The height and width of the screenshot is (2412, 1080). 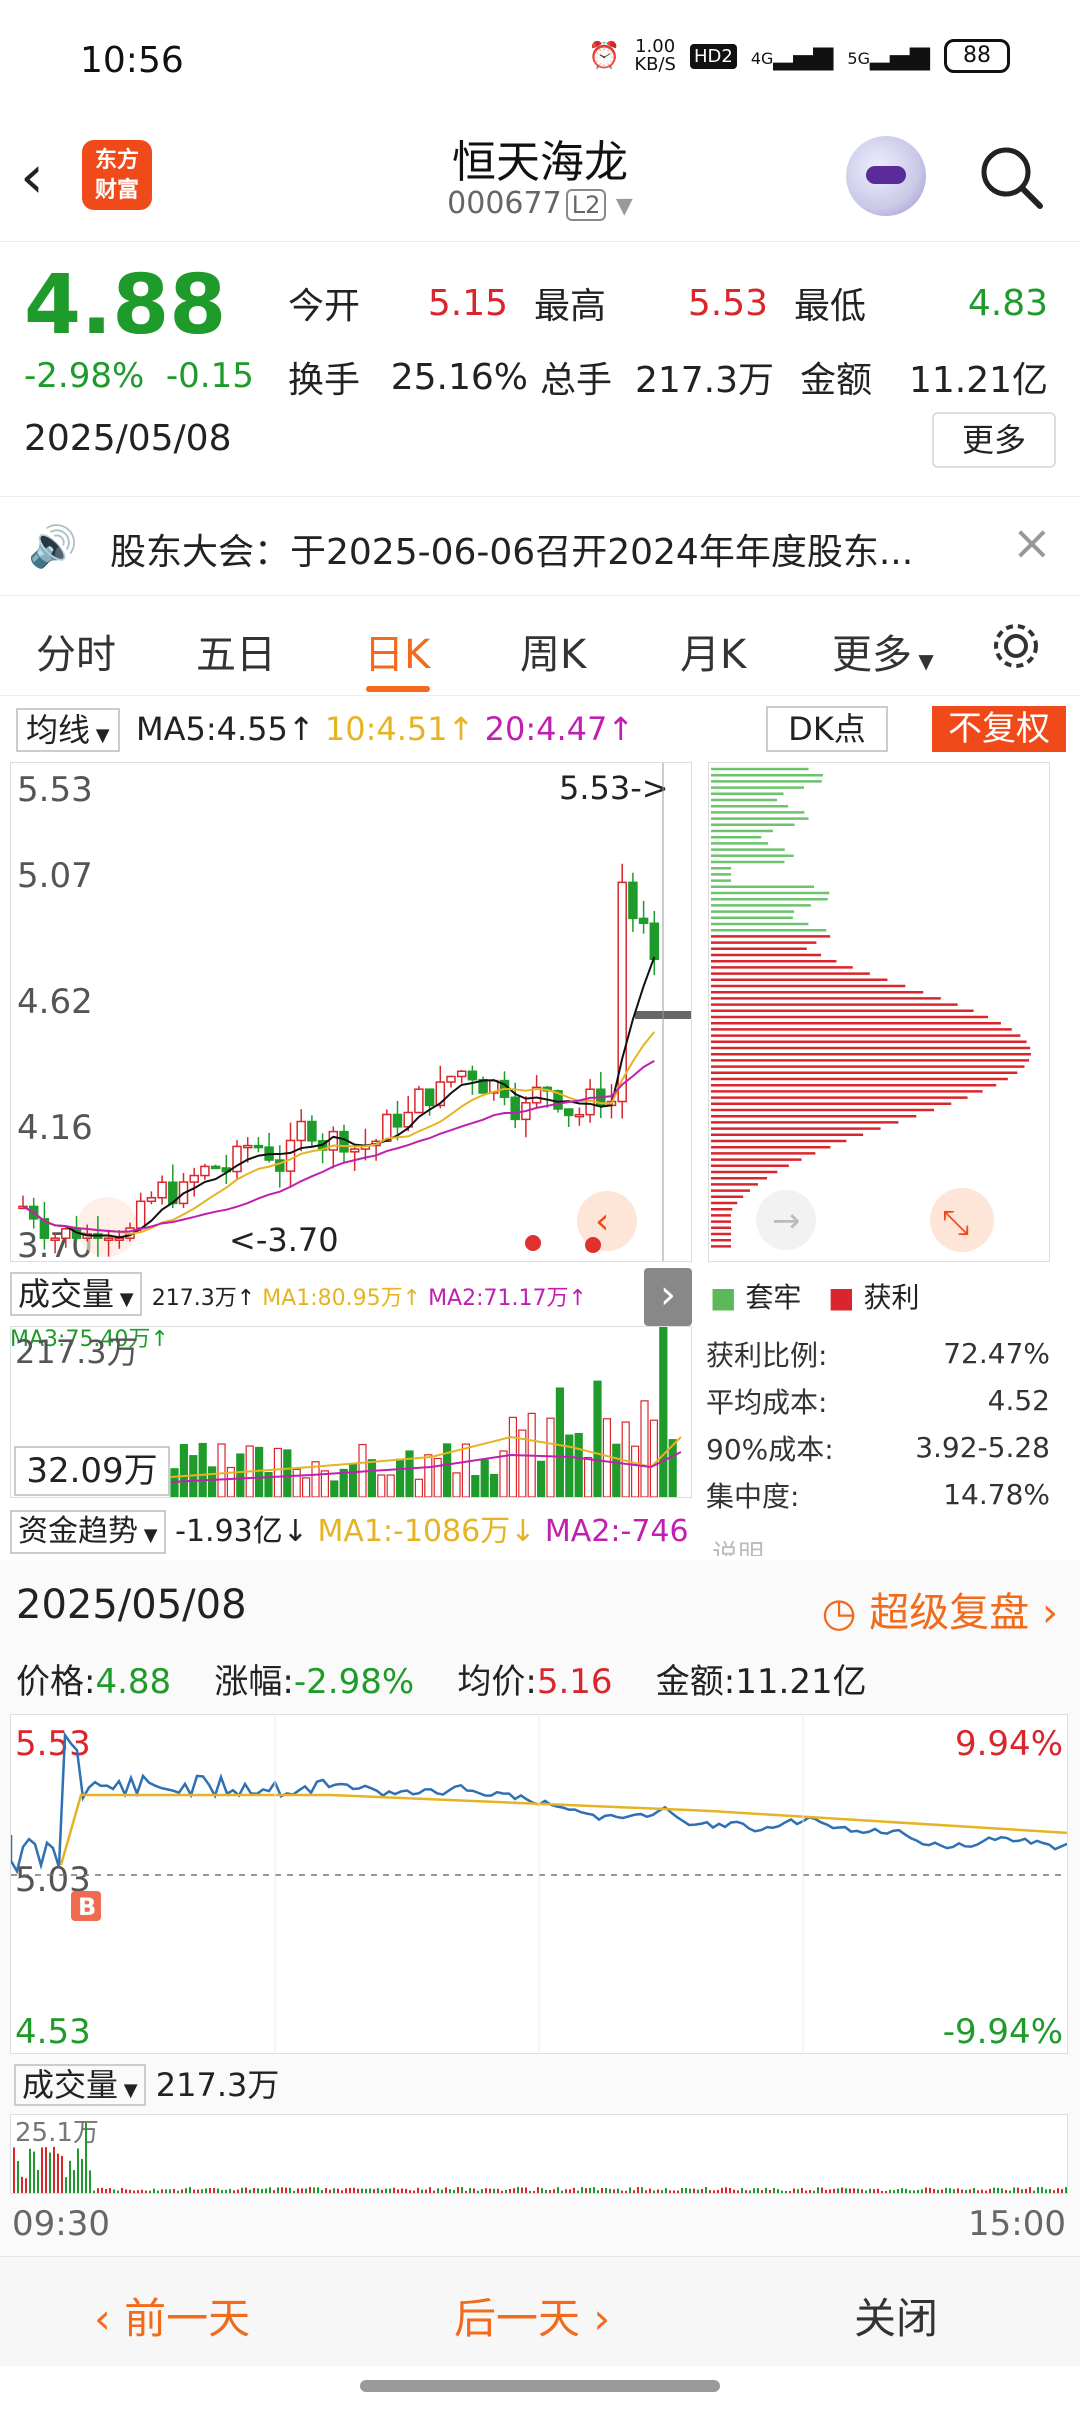 What do you see at coordinates (994, 440) in the screenshot?
I see `more-quote-button: 更多` at bounding box center [994, 440].